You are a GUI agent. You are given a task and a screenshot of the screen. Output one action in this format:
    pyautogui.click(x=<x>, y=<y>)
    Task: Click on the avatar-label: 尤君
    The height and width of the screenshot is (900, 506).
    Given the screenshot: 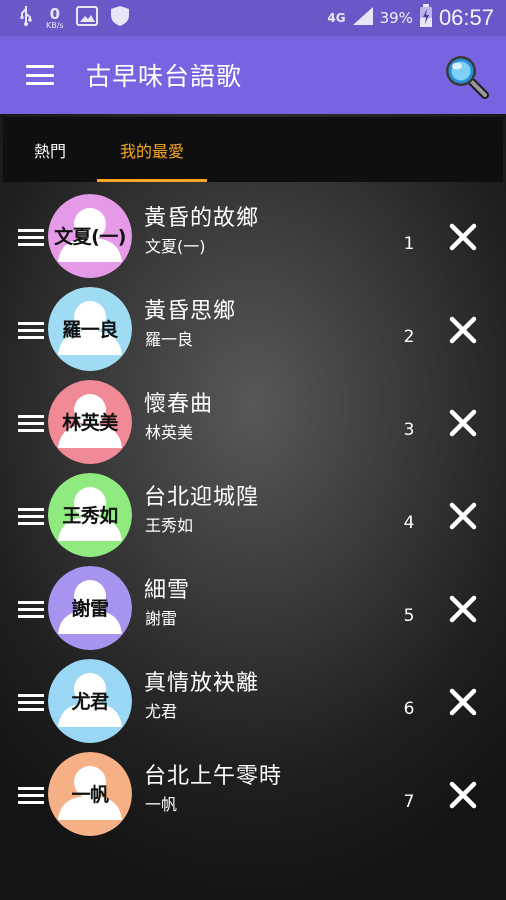 What is the action you would take?
    pyautogui.click(x=90, y=702)
    